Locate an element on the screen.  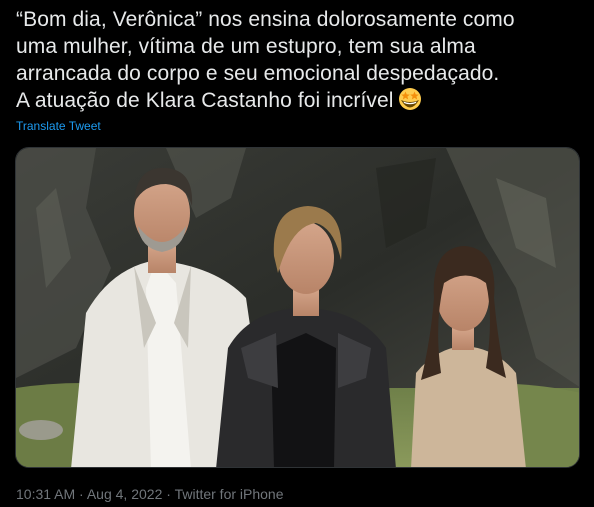
translate-tweet-link: Translate Tweet is located at coordinates (58, 126).